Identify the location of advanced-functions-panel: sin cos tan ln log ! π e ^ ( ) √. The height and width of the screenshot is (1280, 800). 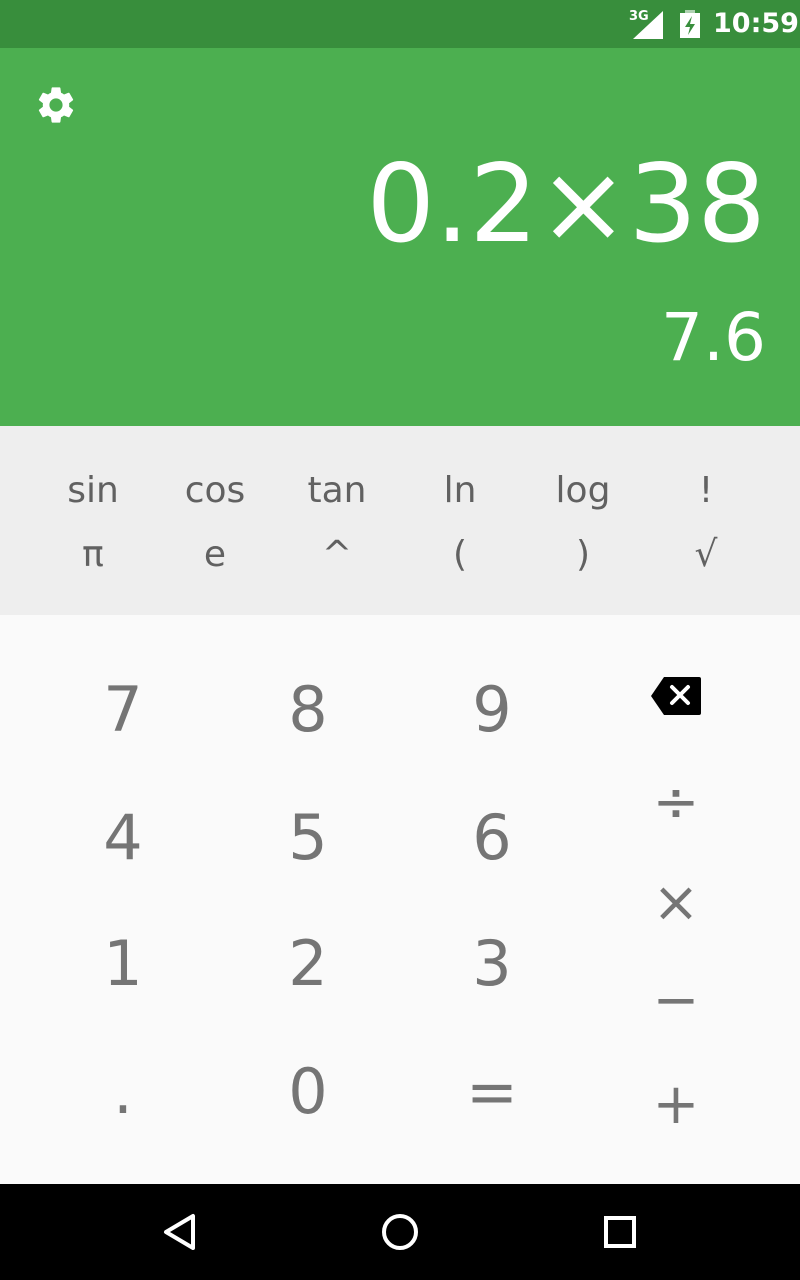
(400, 520).